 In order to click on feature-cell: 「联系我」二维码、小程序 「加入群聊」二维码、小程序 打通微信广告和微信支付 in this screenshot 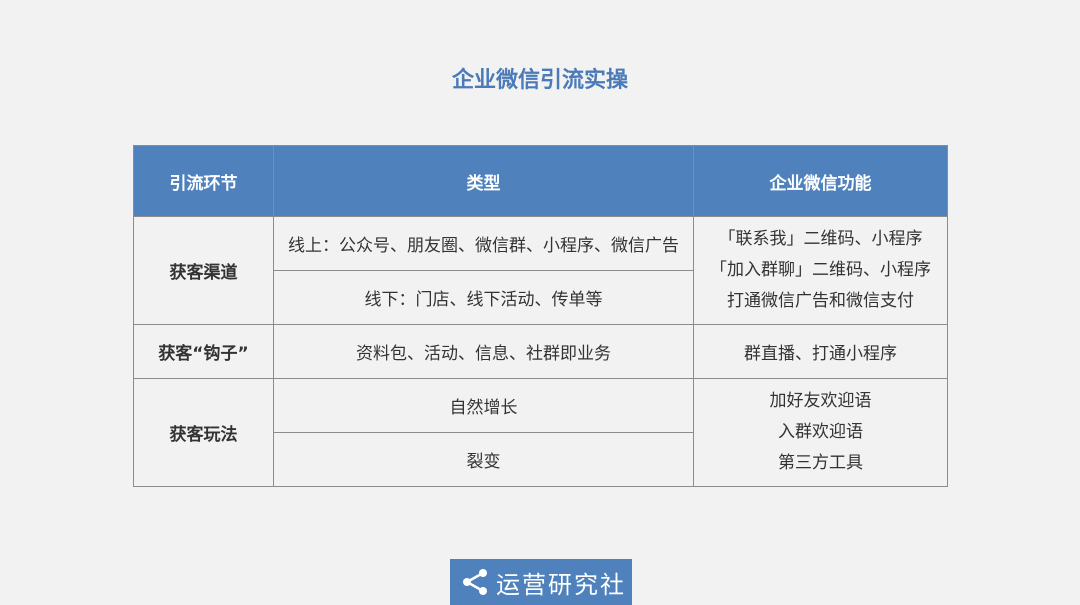, I will do `click(820, 270)`.